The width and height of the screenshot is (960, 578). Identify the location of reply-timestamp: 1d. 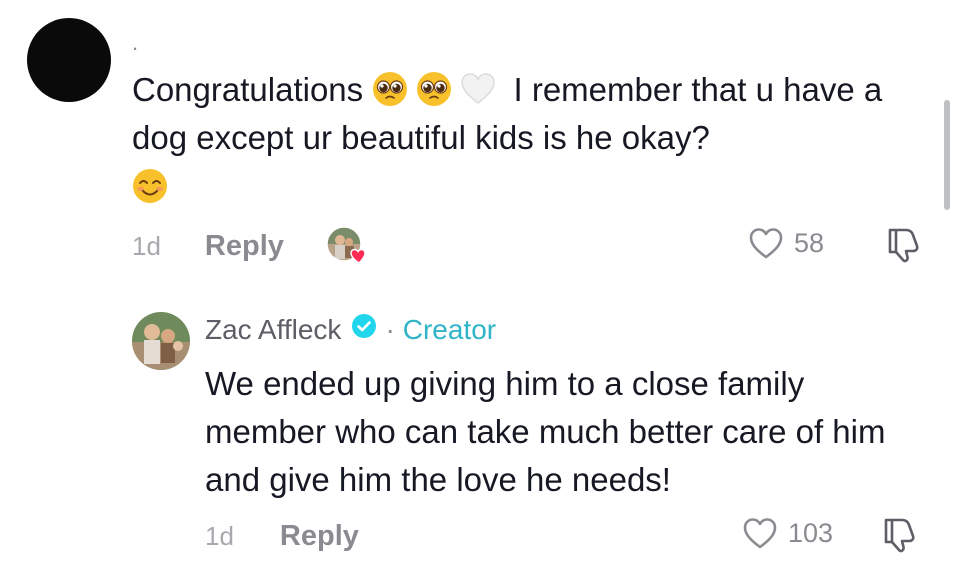
(219, 535).